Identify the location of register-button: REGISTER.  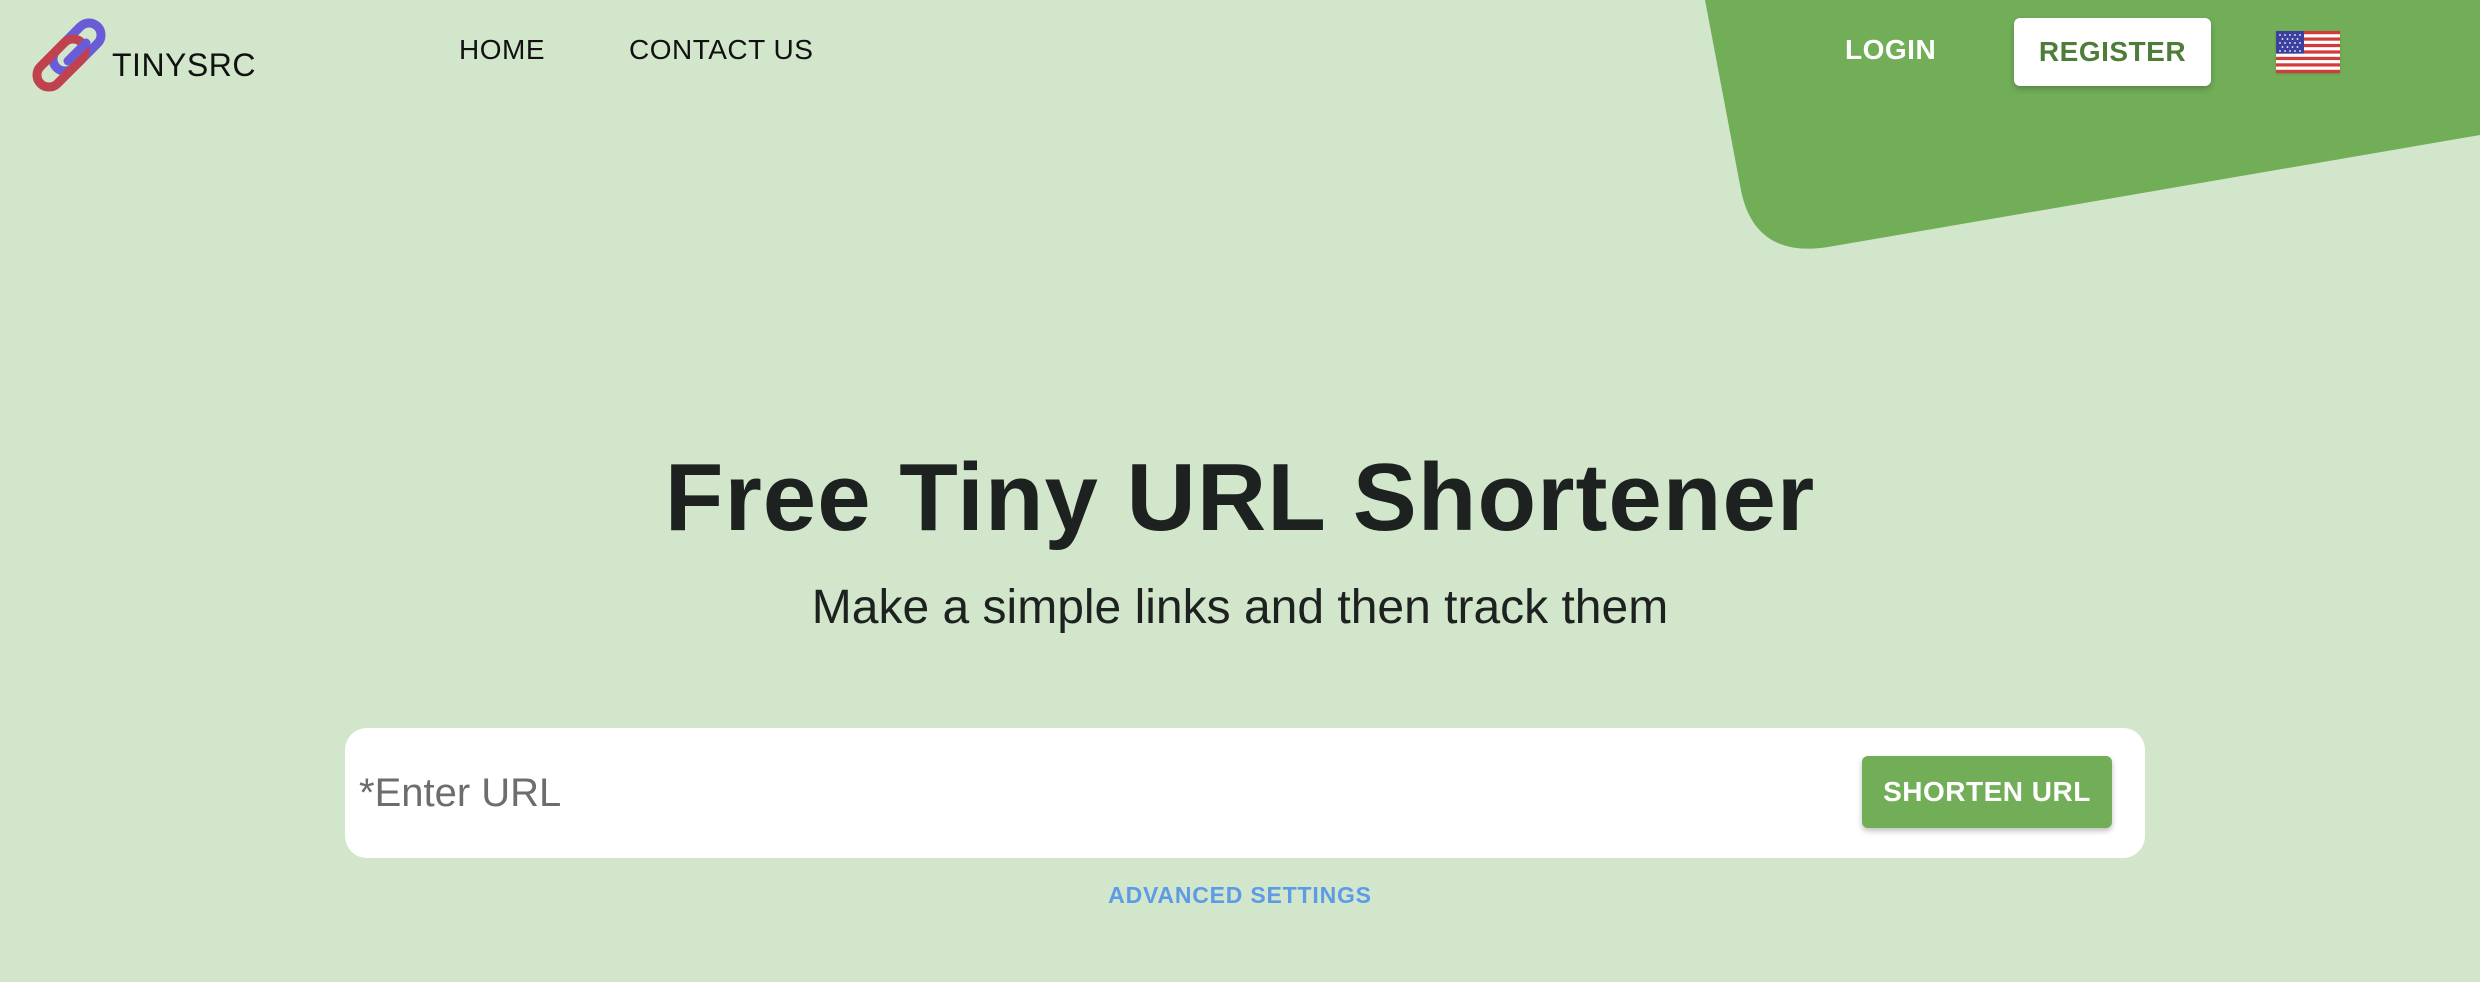
(2112, 52).